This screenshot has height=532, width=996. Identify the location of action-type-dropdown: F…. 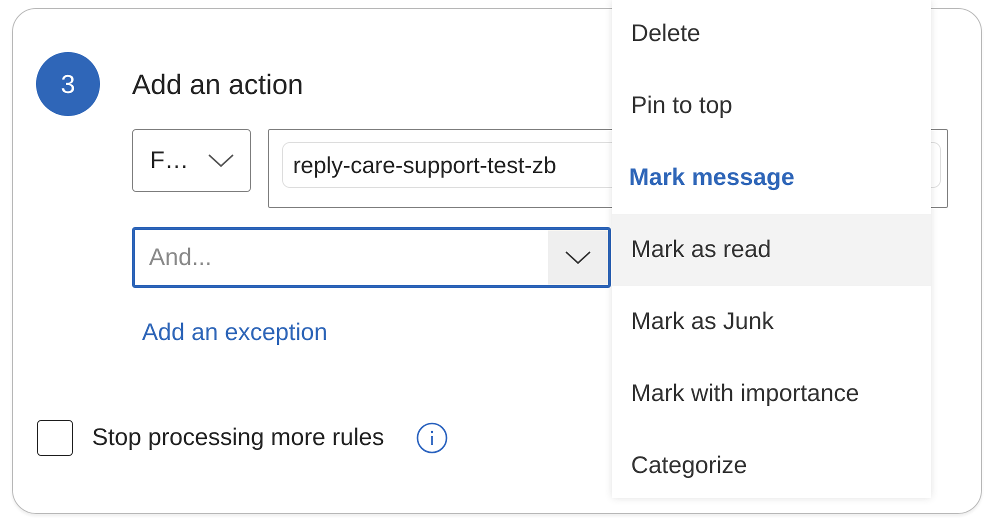
(191, 160).